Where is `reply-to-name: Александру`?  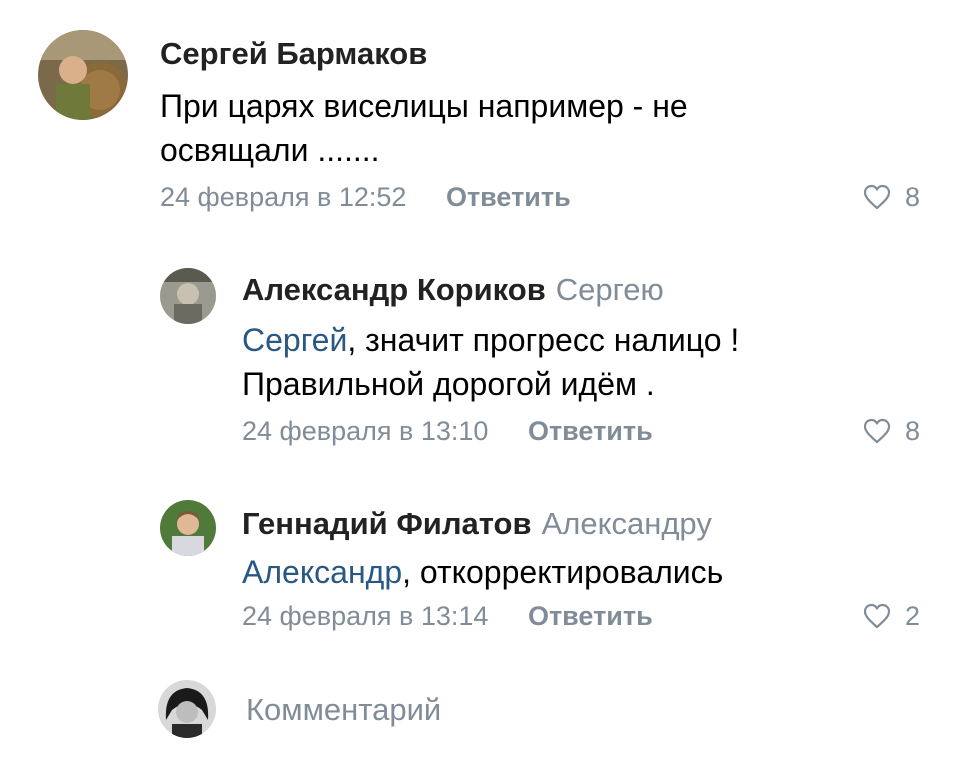
reply-to-name: Александру is located at coordinates (627, 523).